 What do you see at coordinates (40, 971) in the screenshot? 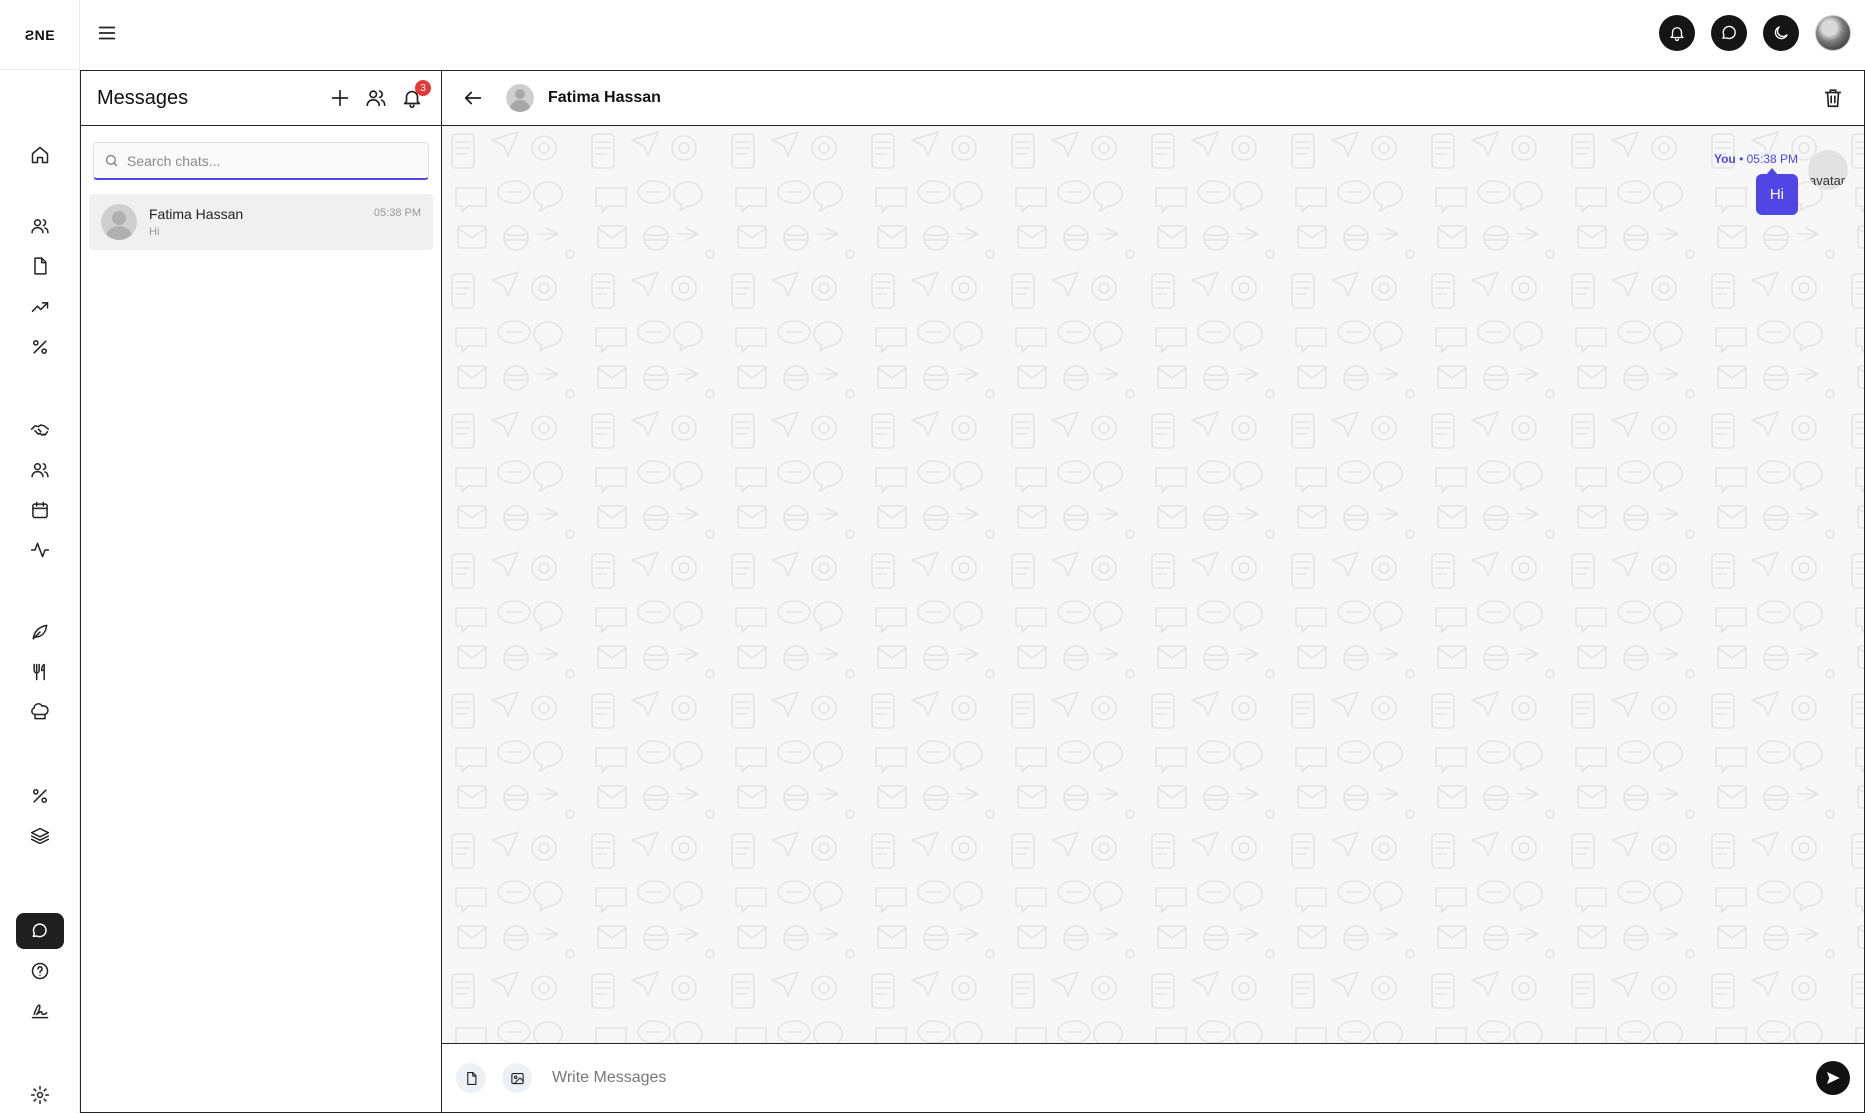
I see `help-icon` at bounding box center [40, 971].